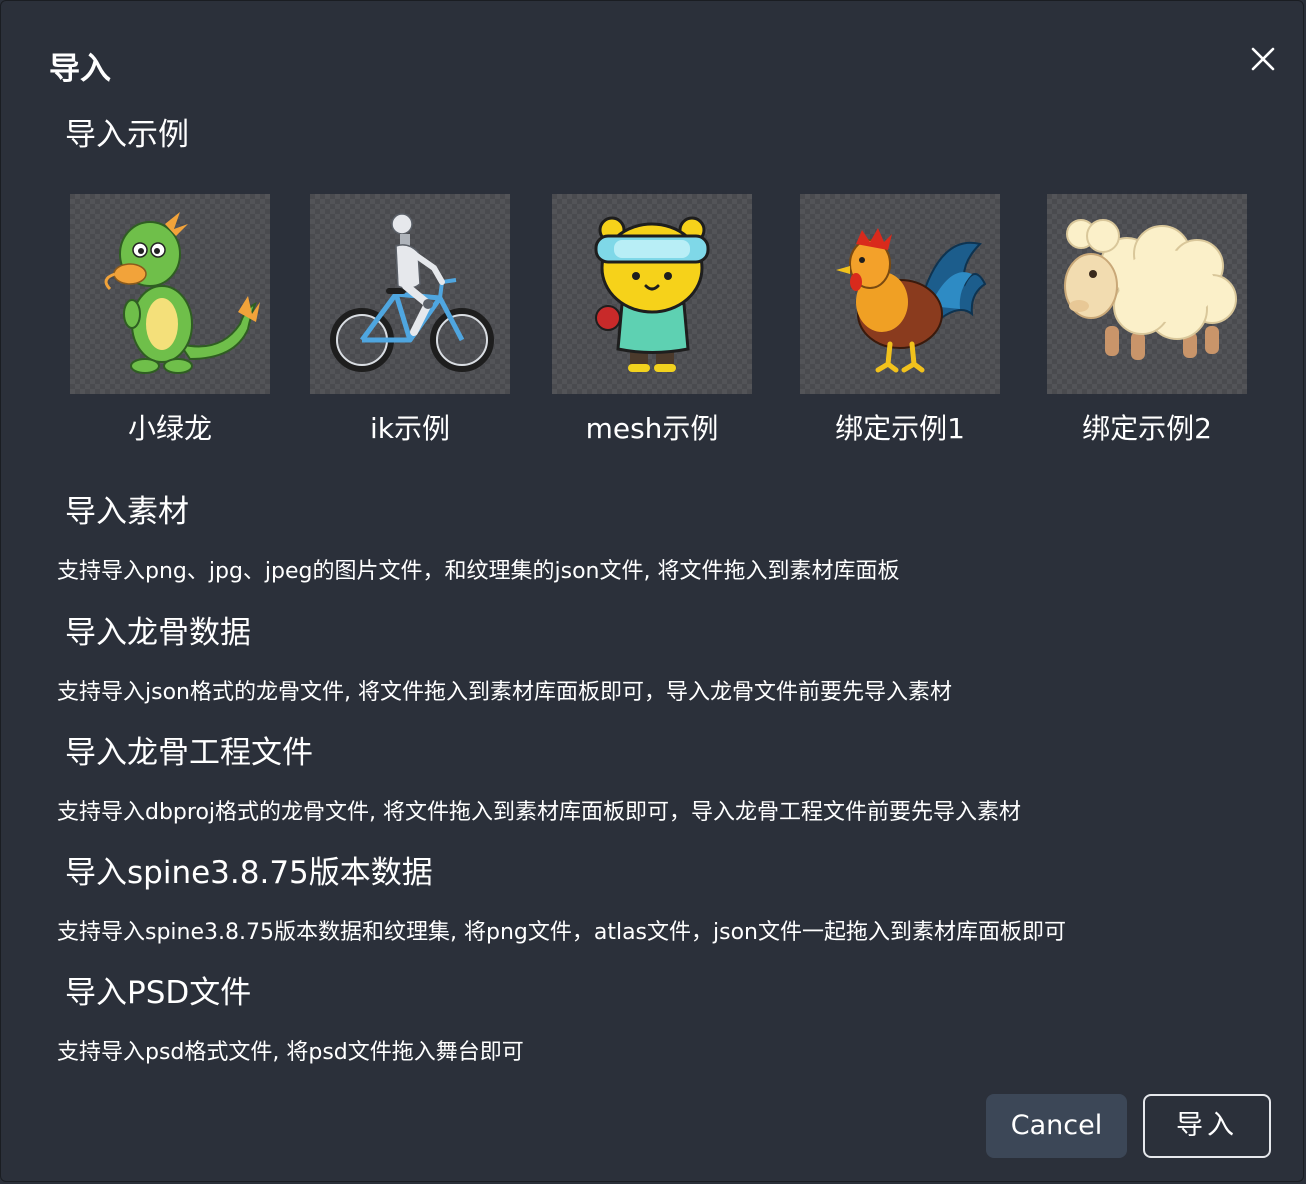  I want to click on rooster-thumbnail, so click(900, 294).